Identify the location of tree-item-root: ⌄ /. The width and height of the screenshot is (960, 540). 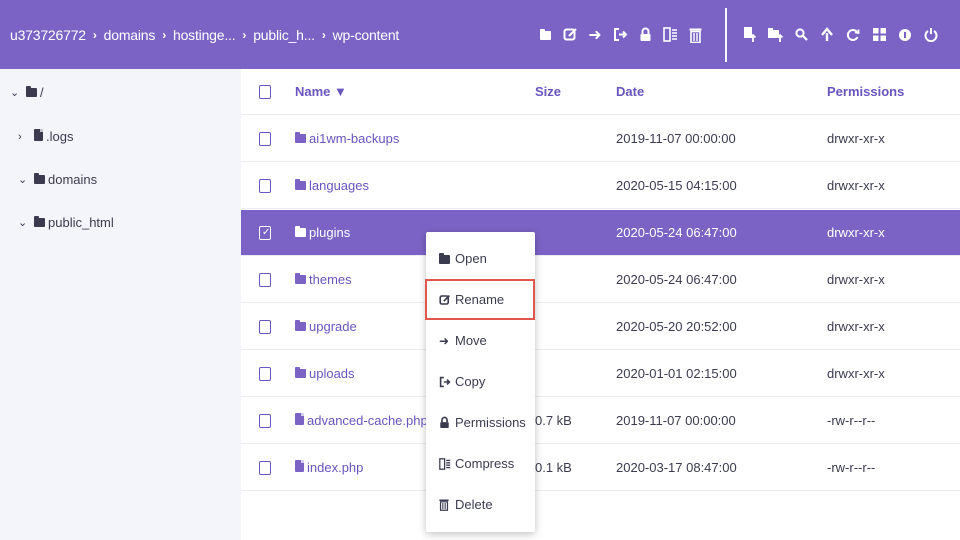
(27, 92).